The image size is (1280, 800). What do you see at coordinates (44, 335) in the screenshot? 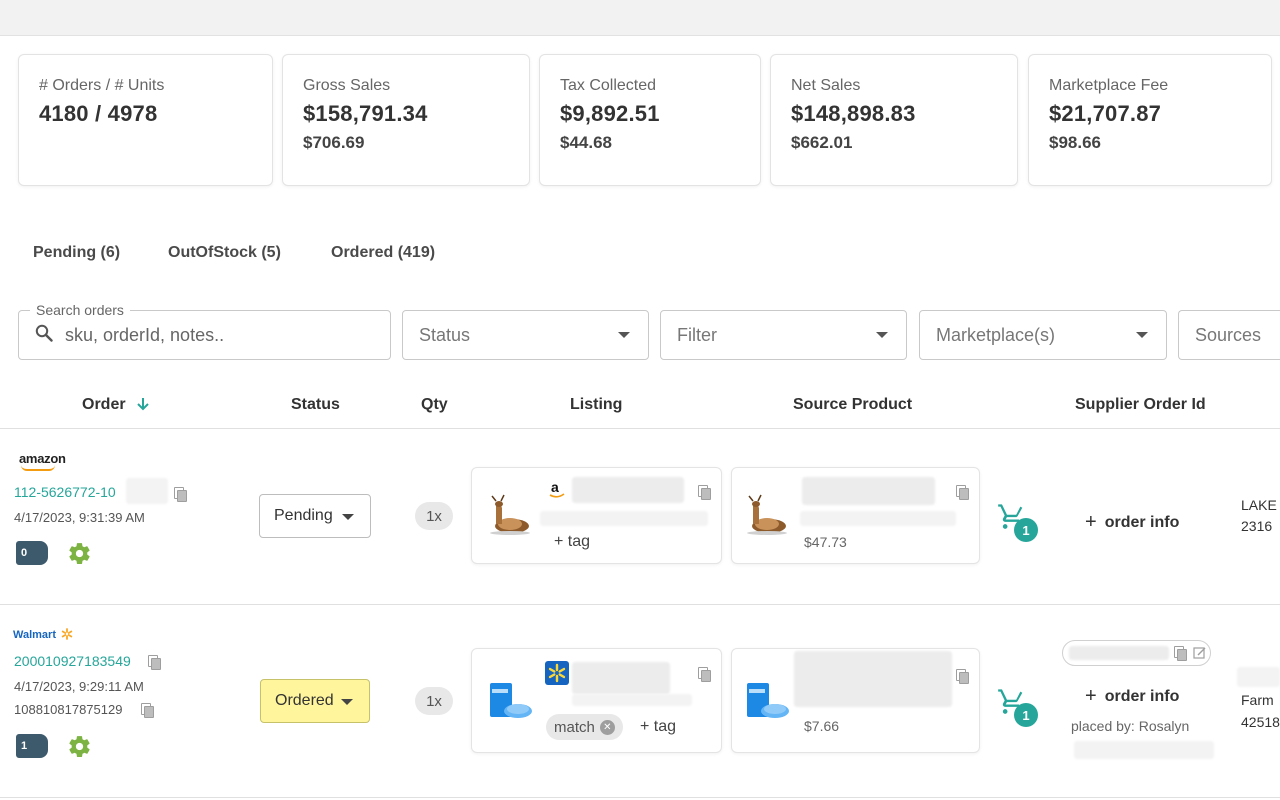
I see `search-icon` at bounding box center [44, 335].